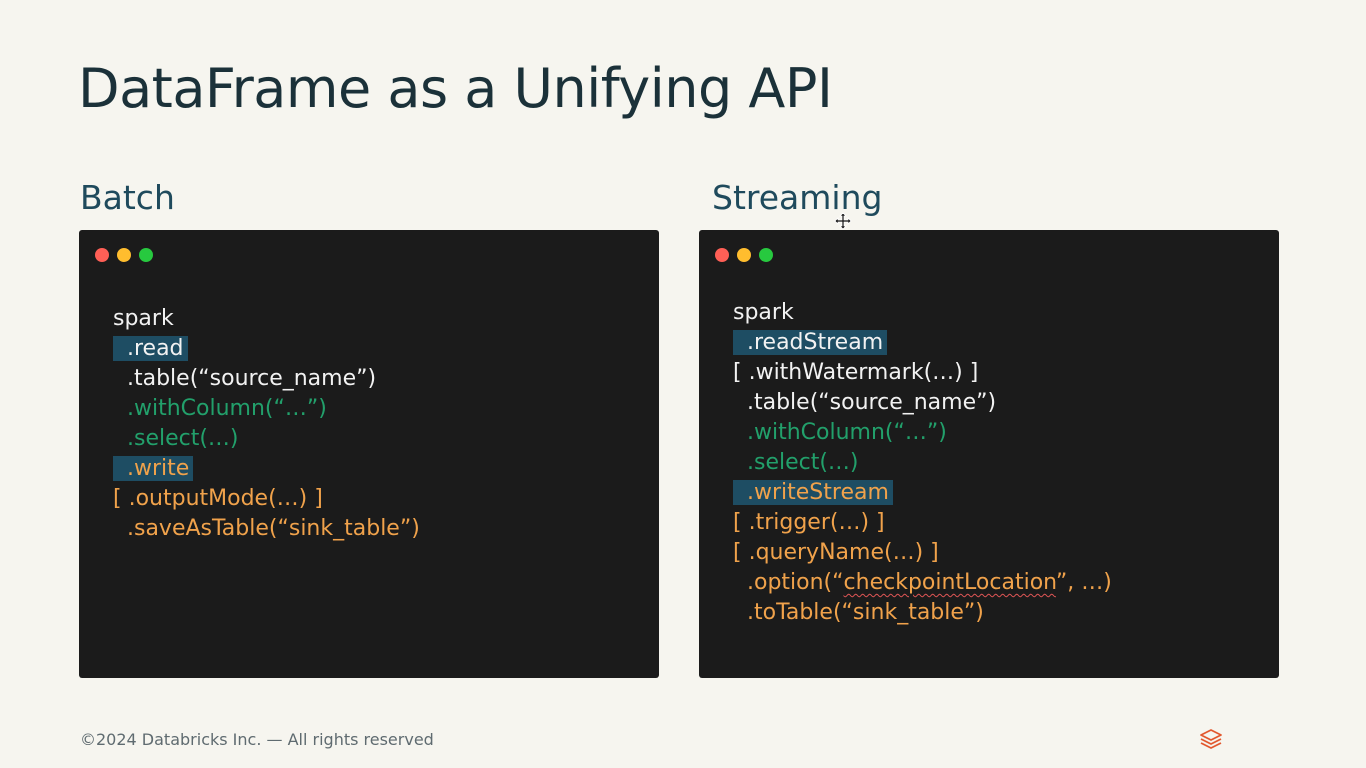  I want to click on streaming-heading: Streaming, so click(797, 197).